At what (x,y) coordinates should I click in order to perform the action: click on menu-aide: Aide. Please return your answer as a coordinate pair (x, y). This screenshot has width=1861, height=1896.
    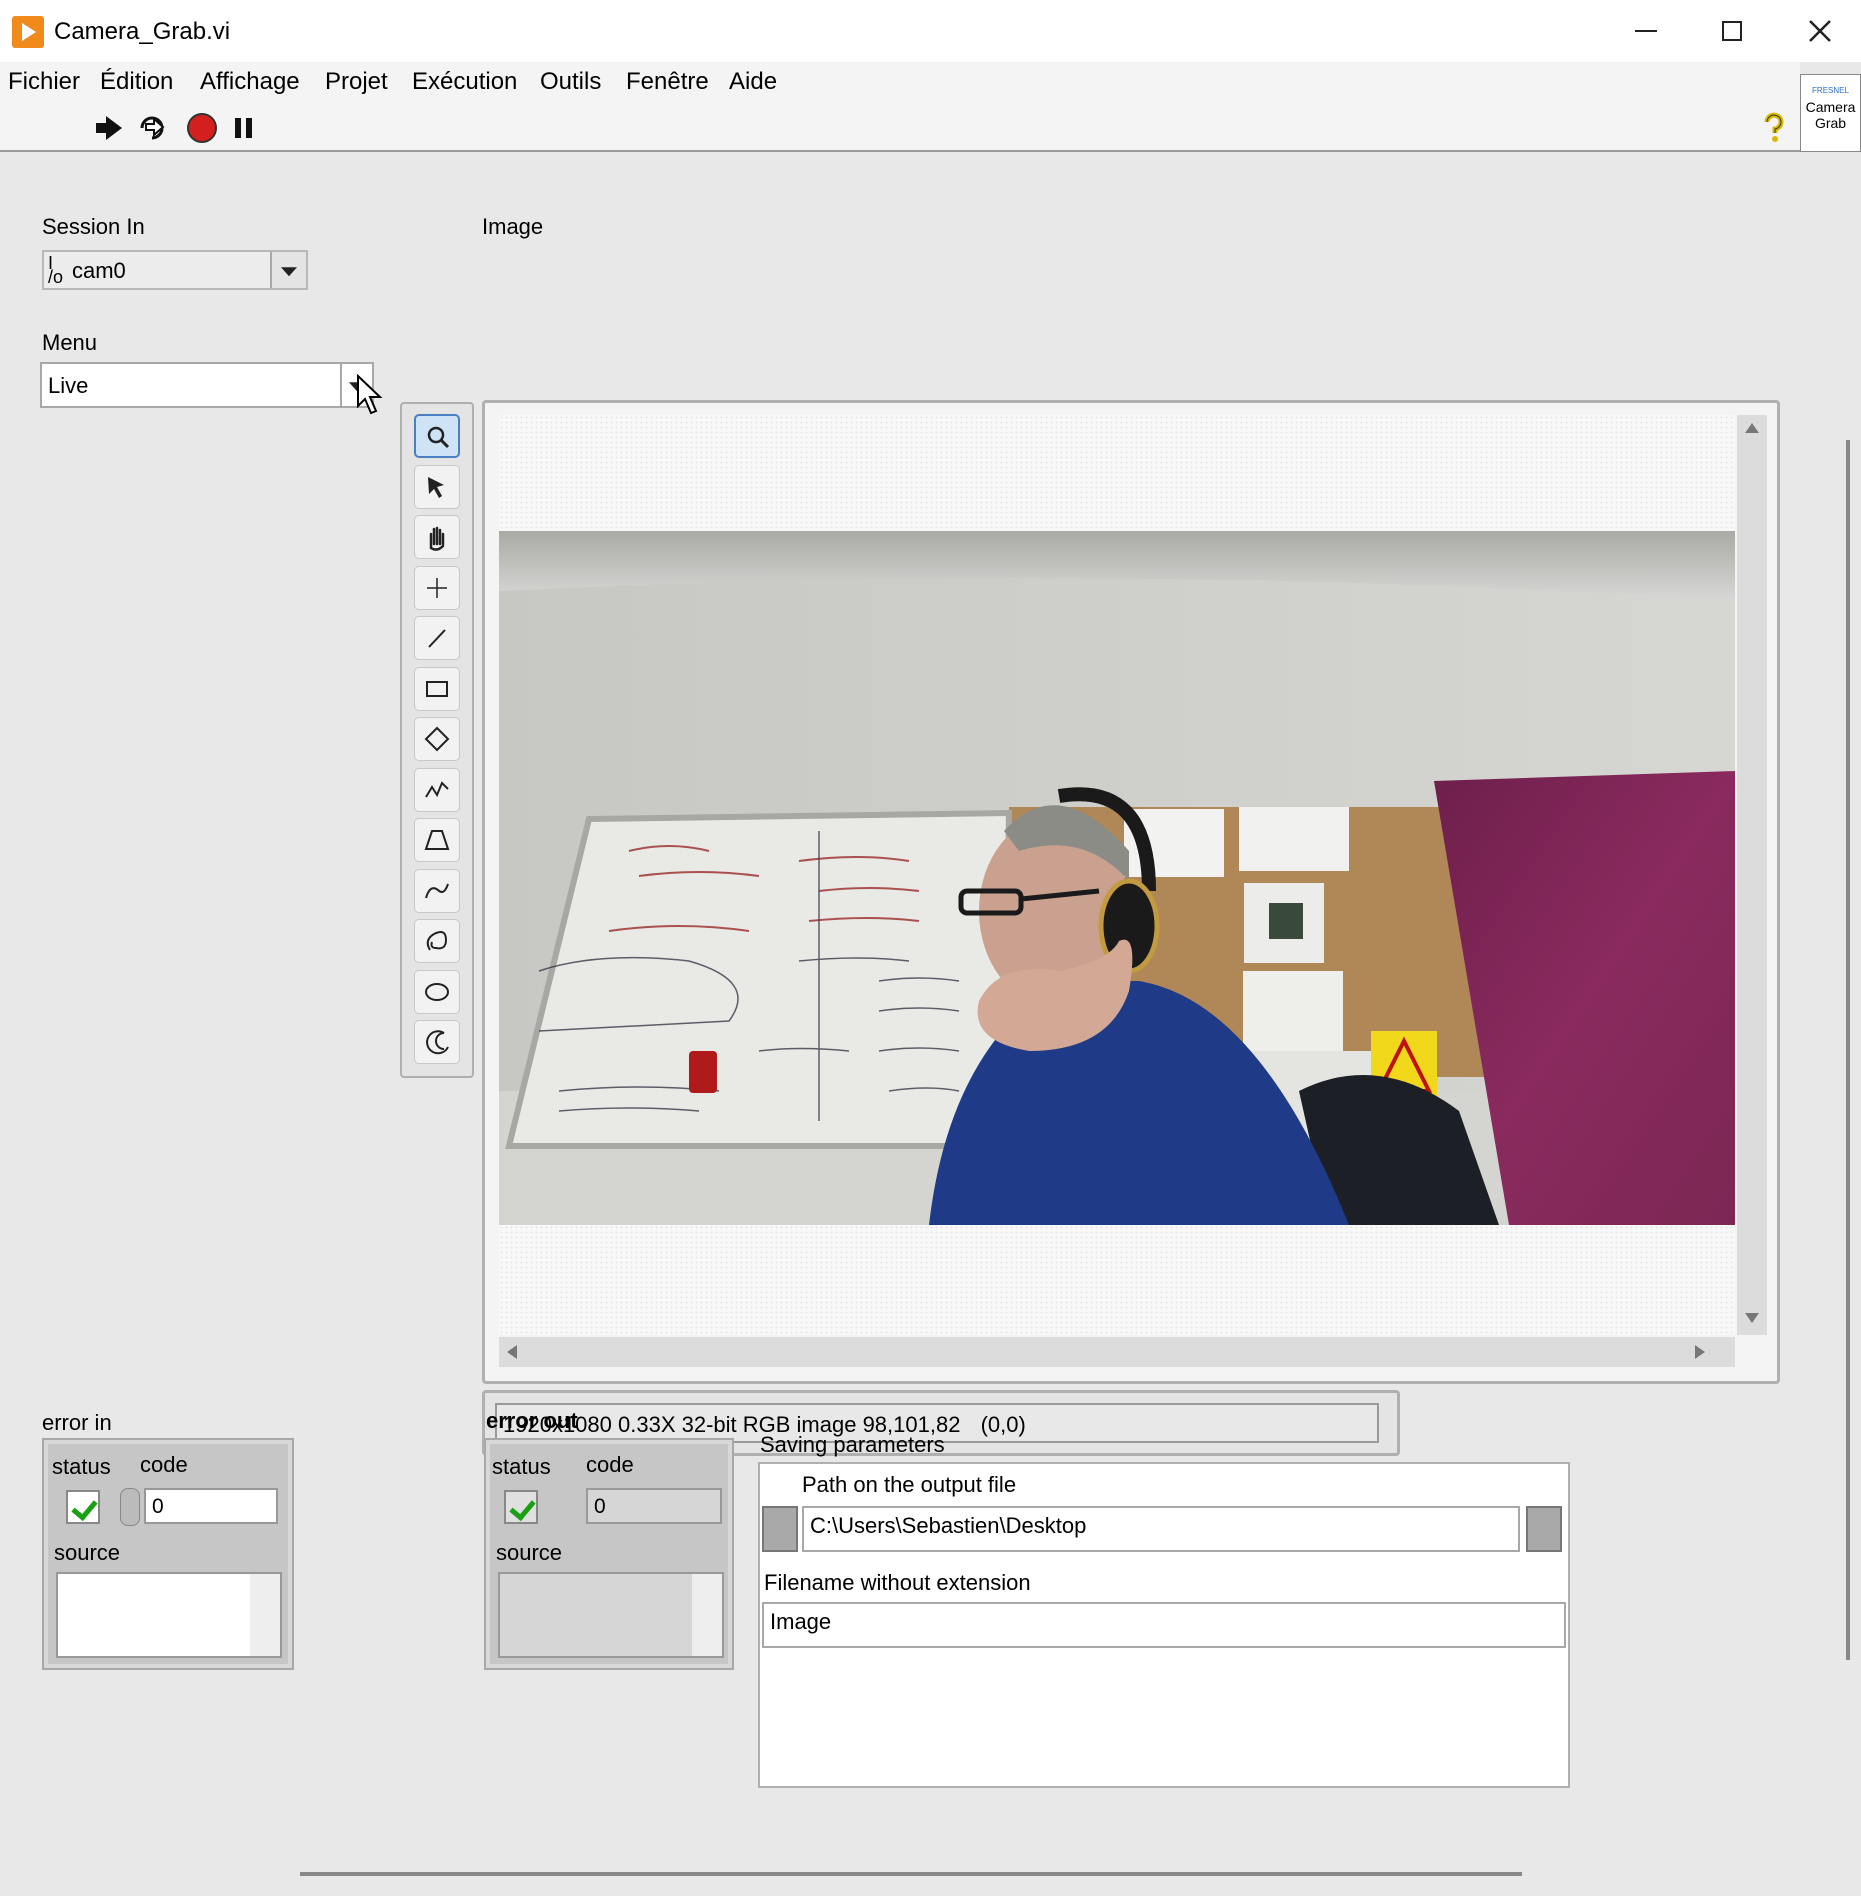
    Looking at the image, I should click on (753, 82).